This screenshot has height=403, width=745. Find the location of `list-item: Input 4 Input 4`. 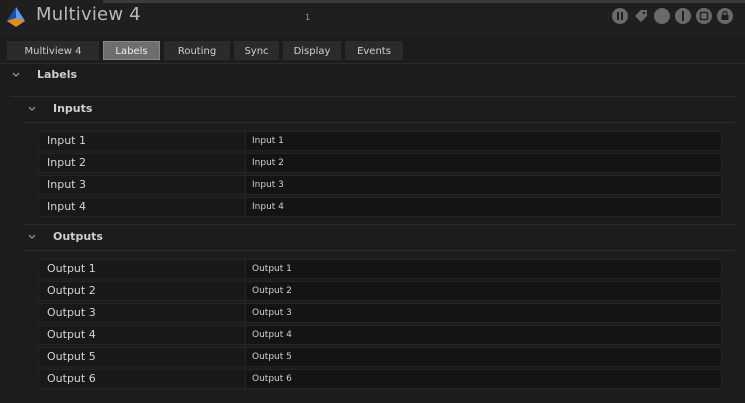

list-item: Input 4 Input 4 is located at coordinates (380, 207).